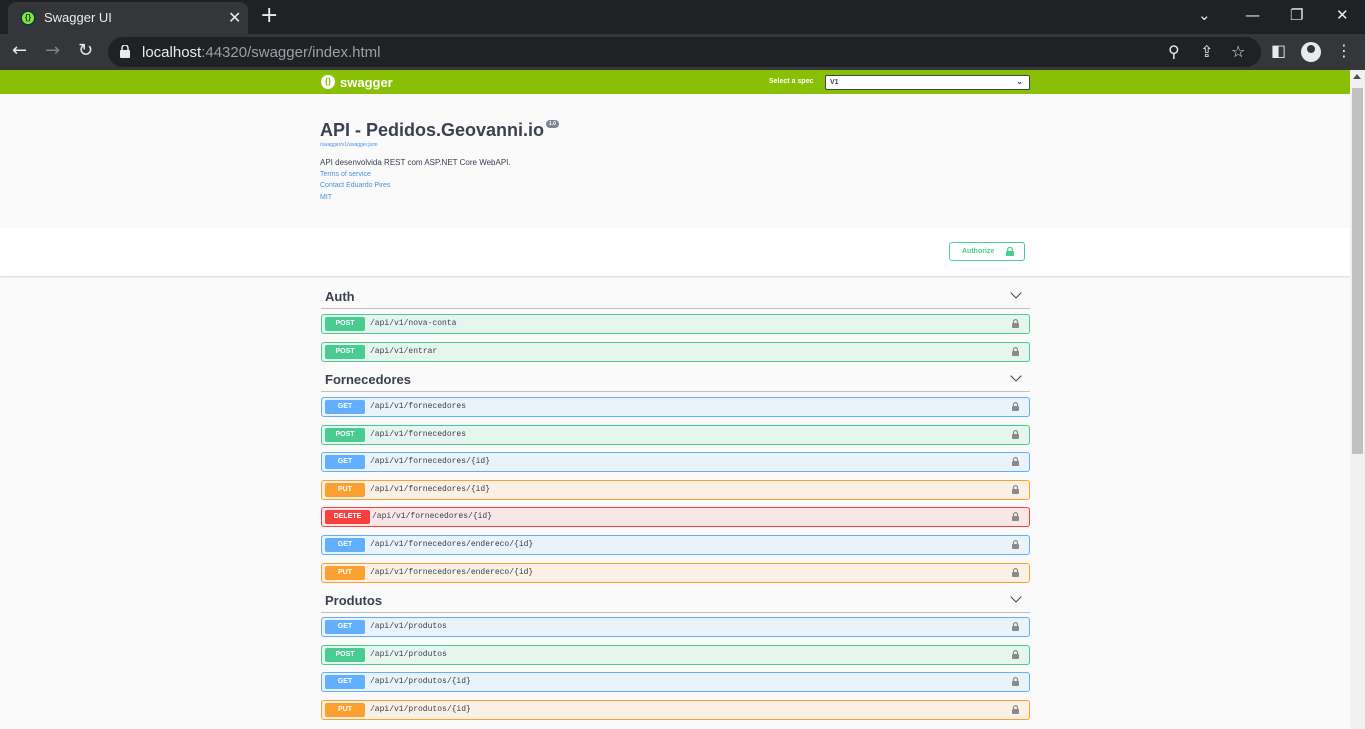 Image resolution: width=1365 pixels, height=729 pixels. I want to click on minimize-icon: —, so click(1252, 15).